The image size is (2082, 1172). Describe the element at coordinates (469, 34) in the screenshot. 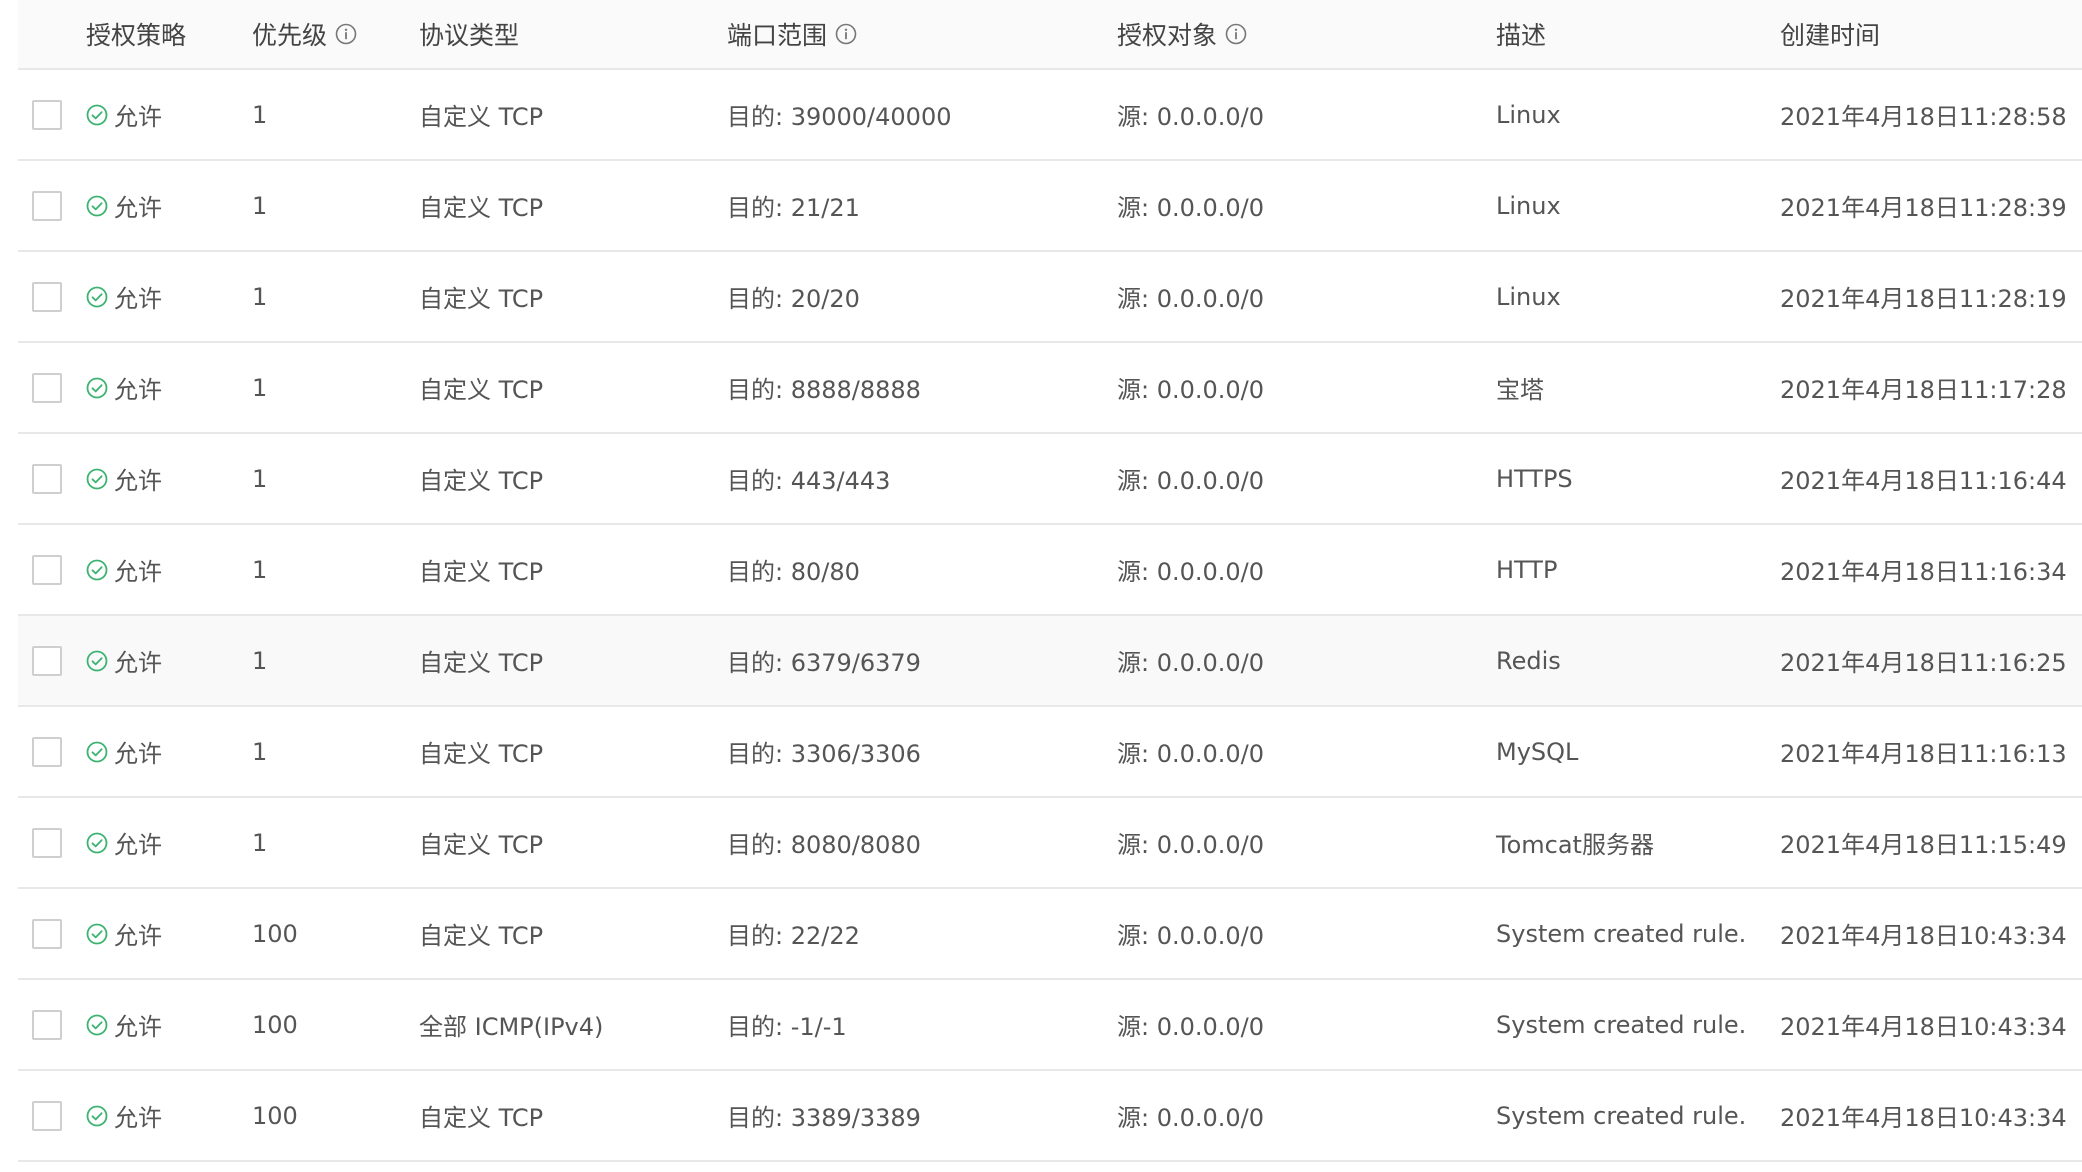

I see `header-protocol: 协议类型` at that location.